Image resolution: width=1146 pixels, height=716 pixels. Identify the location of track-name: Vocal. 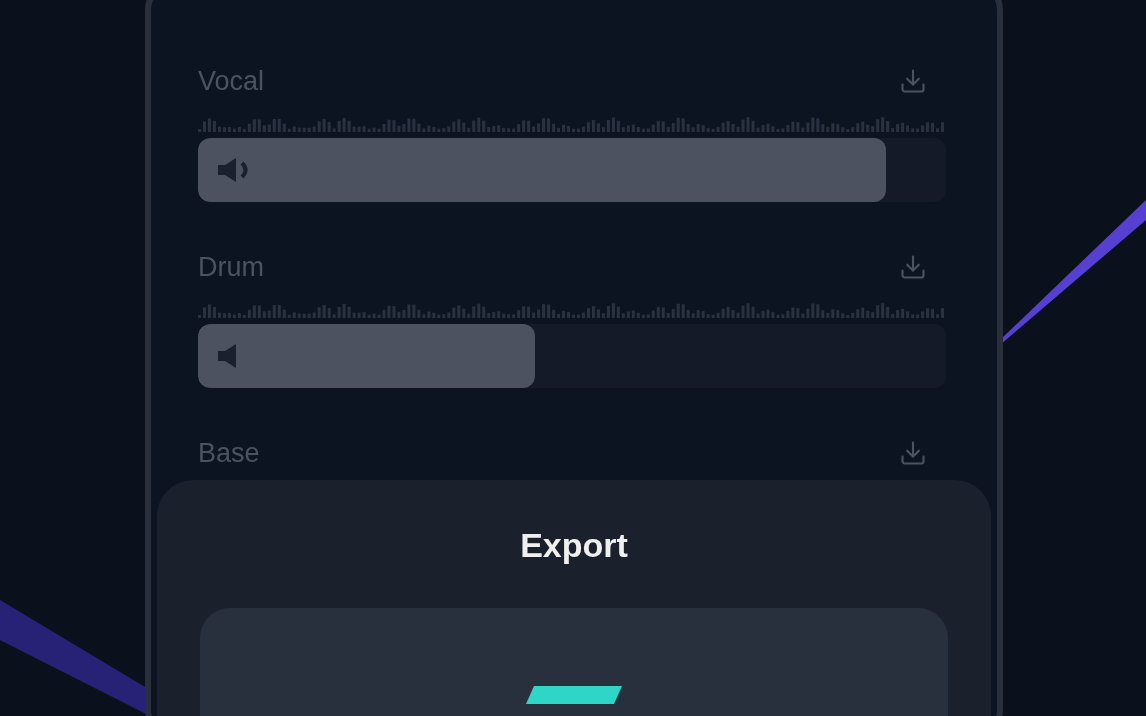
(231, 81).